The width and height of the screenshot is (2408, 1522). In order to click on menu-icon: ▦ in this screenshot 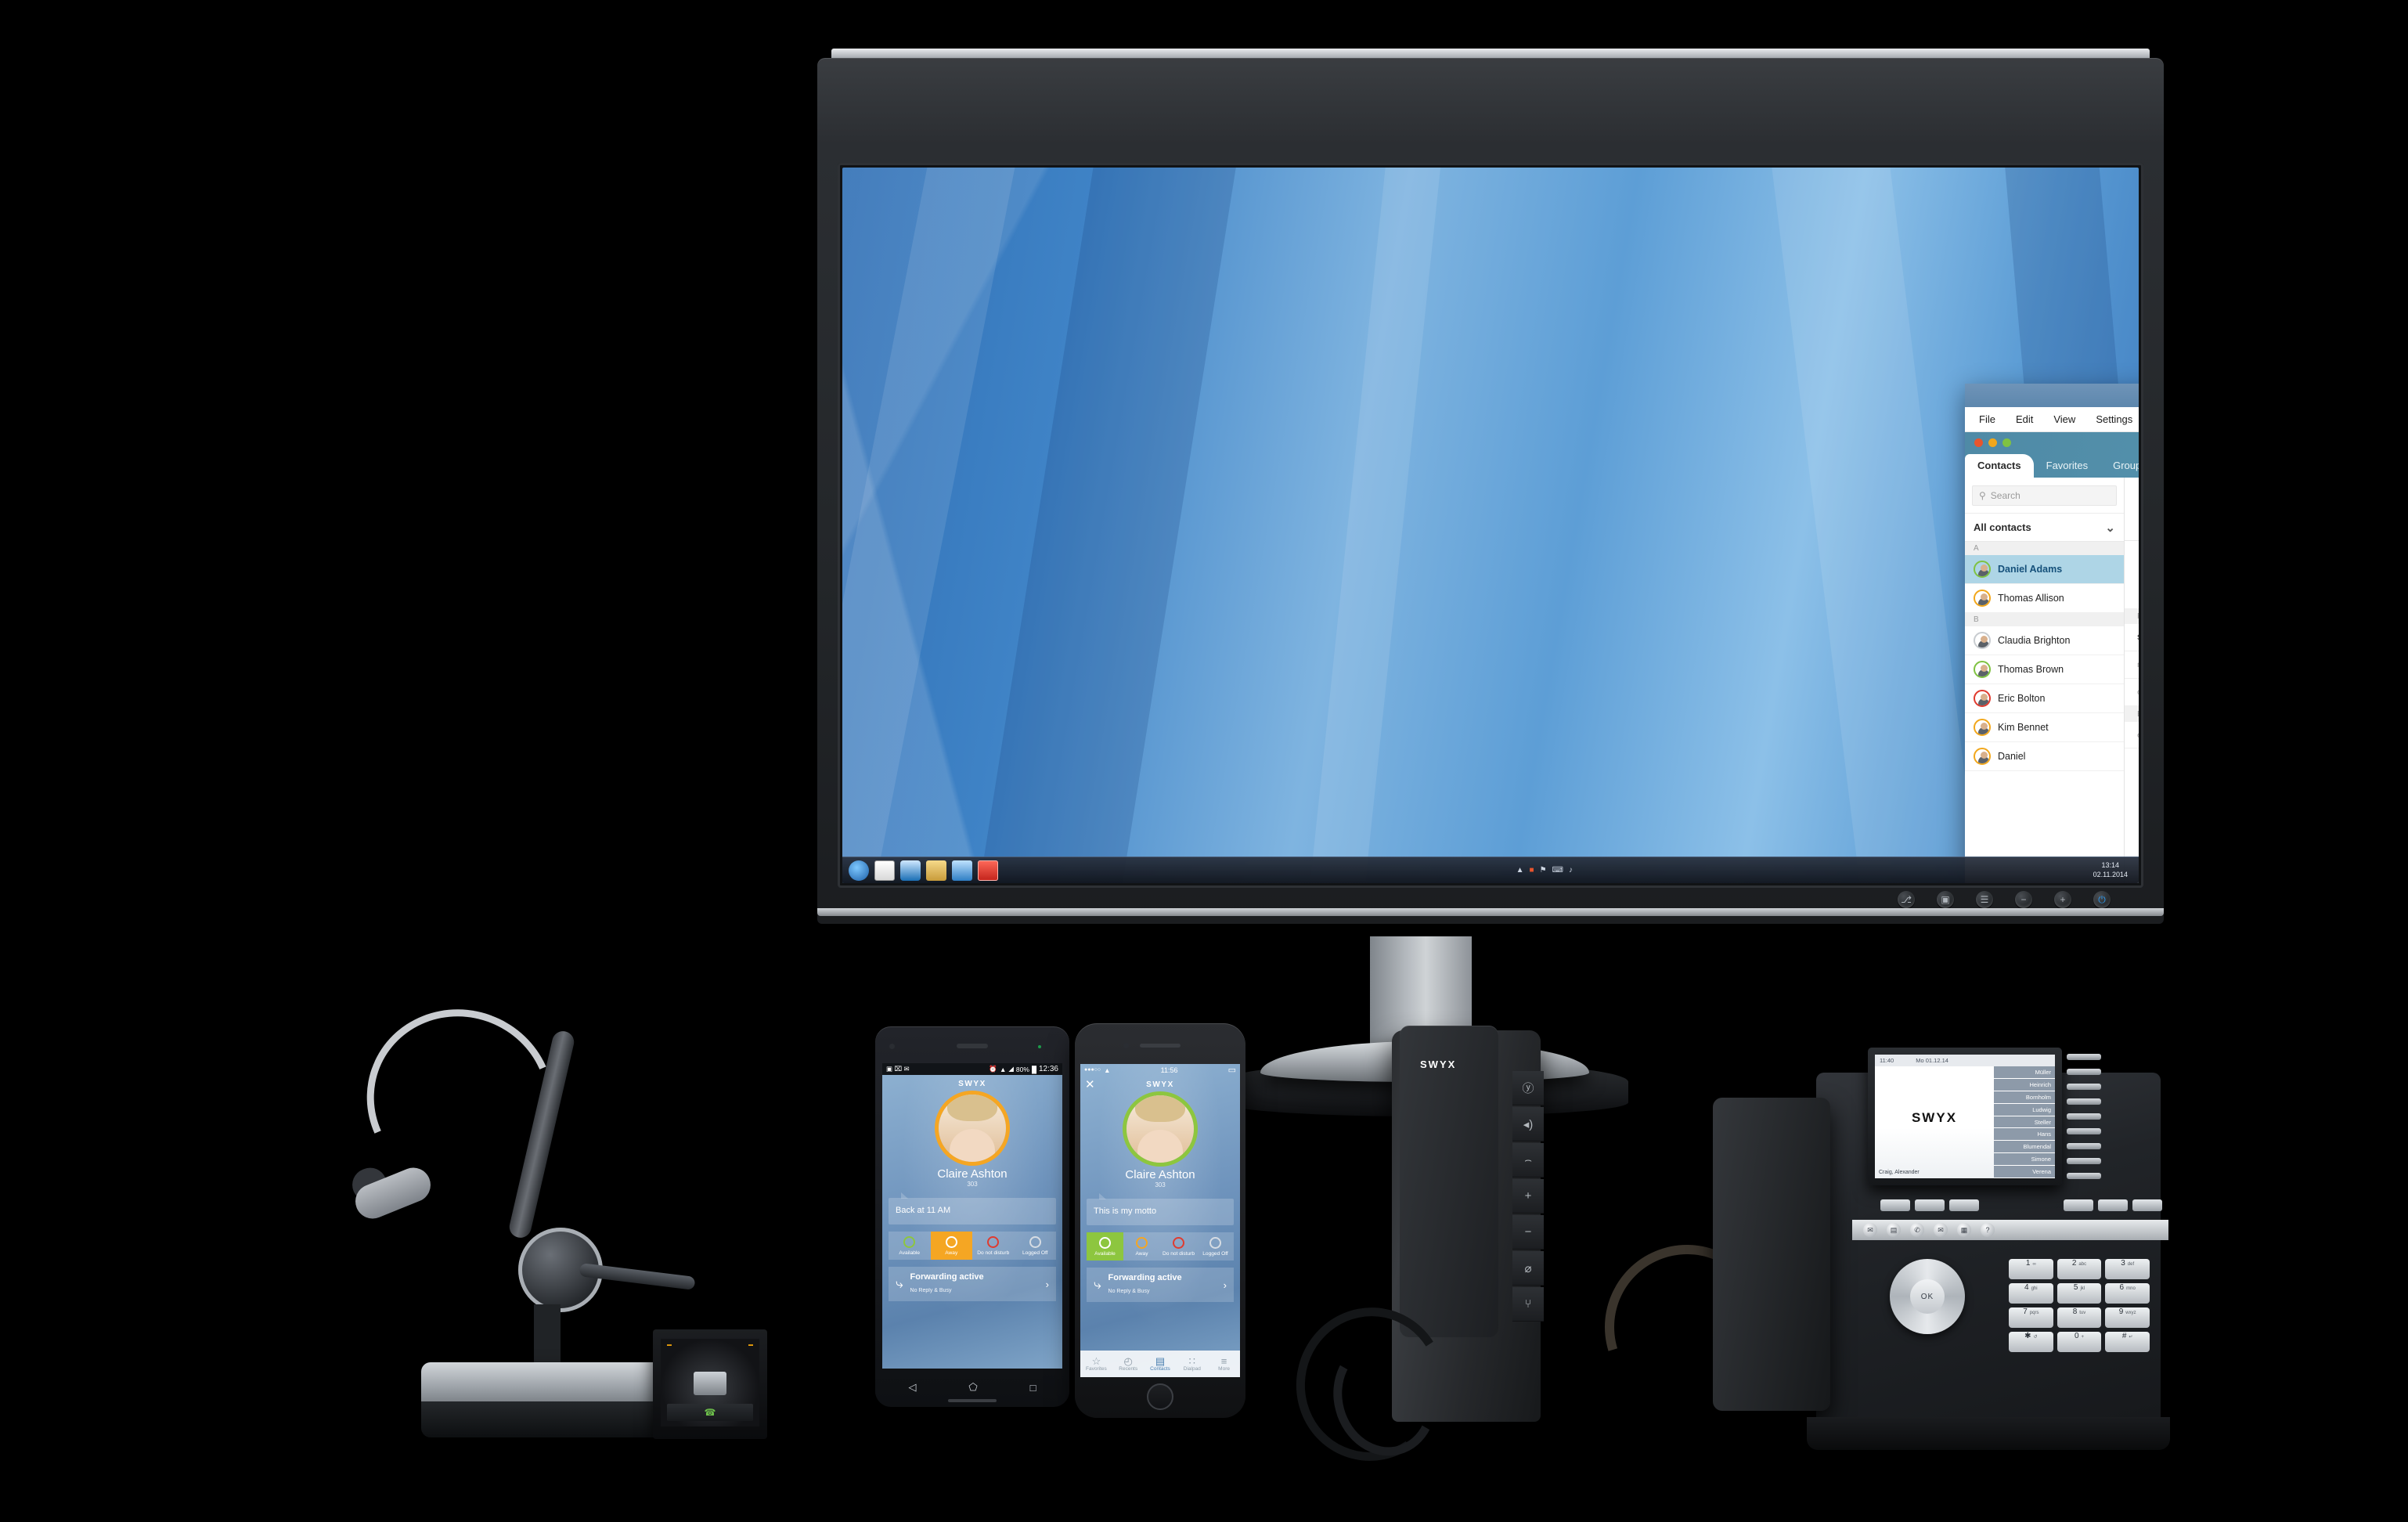, I will do `click(1964, 1230)`.